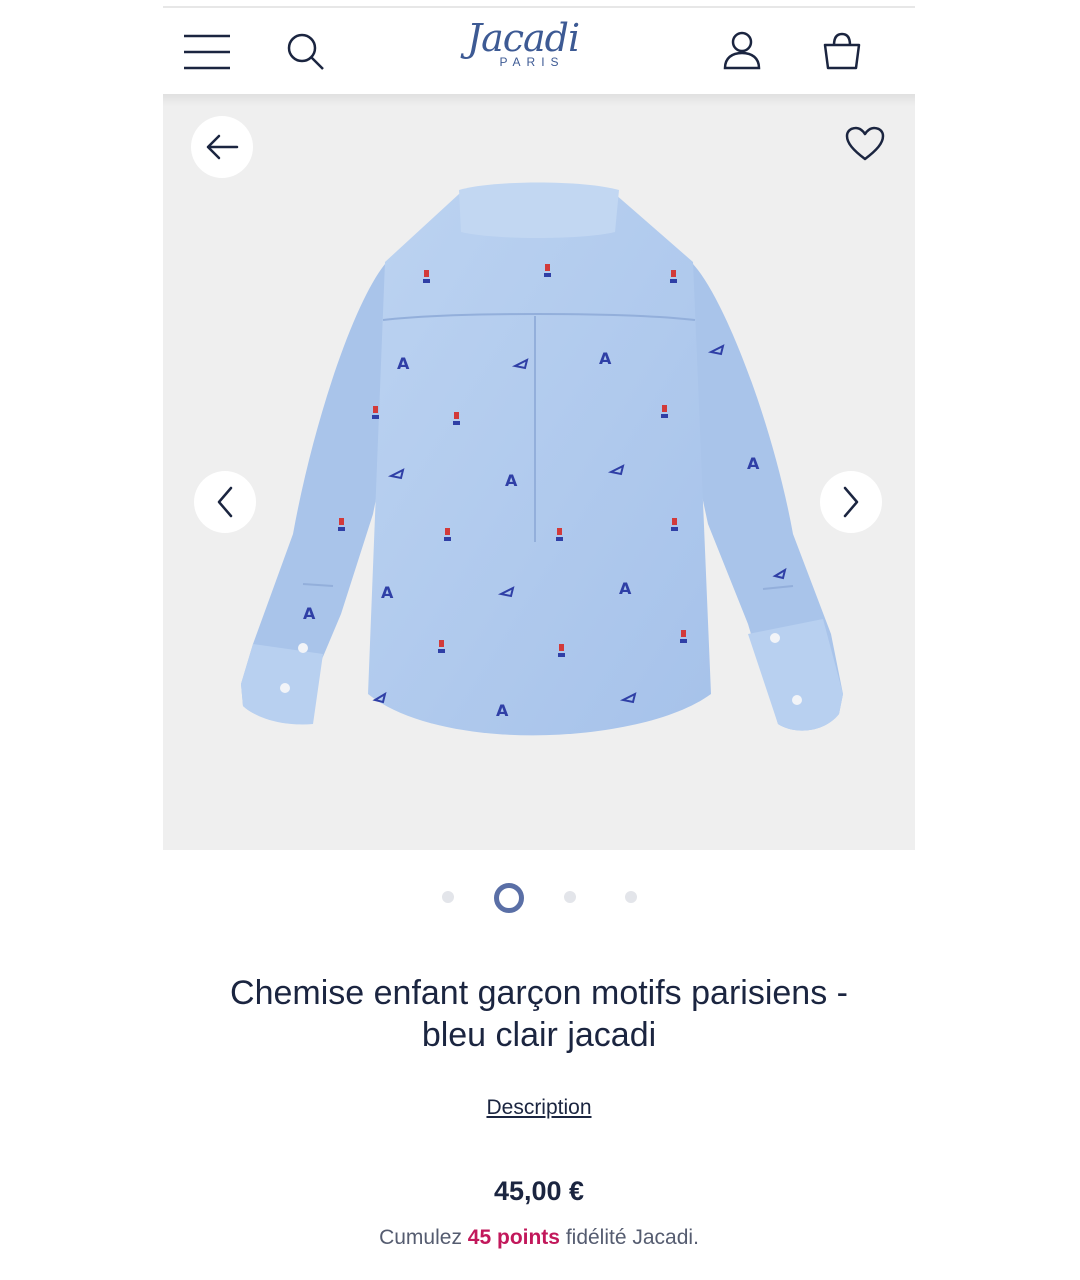  I want to click on hamburger-menu-icon, so click(207, 52).